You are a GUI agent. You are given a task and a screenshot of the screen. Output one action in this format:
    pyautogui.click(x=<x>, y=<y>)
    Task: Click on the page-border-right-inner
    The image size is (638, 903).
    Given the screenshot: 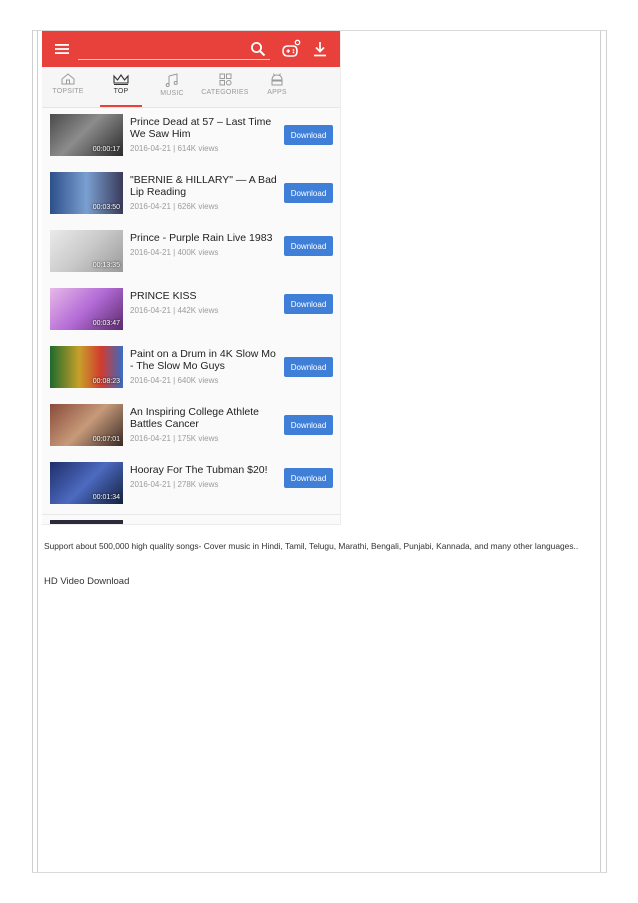 What is the action you would take?
    pyautogui.click(x=600, y=451)
    